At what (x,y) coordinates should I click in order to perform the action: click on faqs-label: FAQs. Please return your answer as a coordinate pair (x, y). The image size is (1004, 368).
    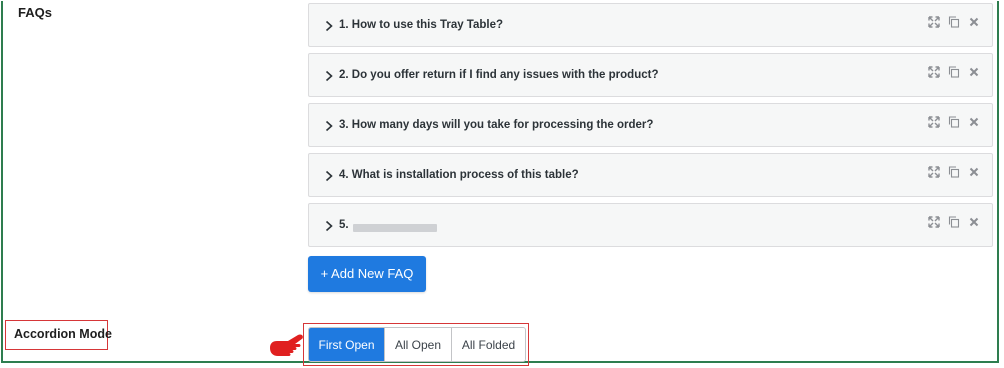
    Looking at the image, I should click on (35, 12).